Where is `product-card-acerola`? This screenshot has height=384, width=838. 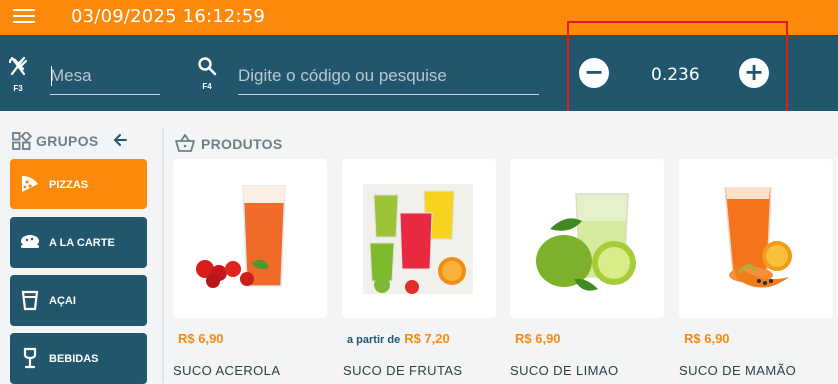 product-card-acerola is located at coordinates (250, 238).